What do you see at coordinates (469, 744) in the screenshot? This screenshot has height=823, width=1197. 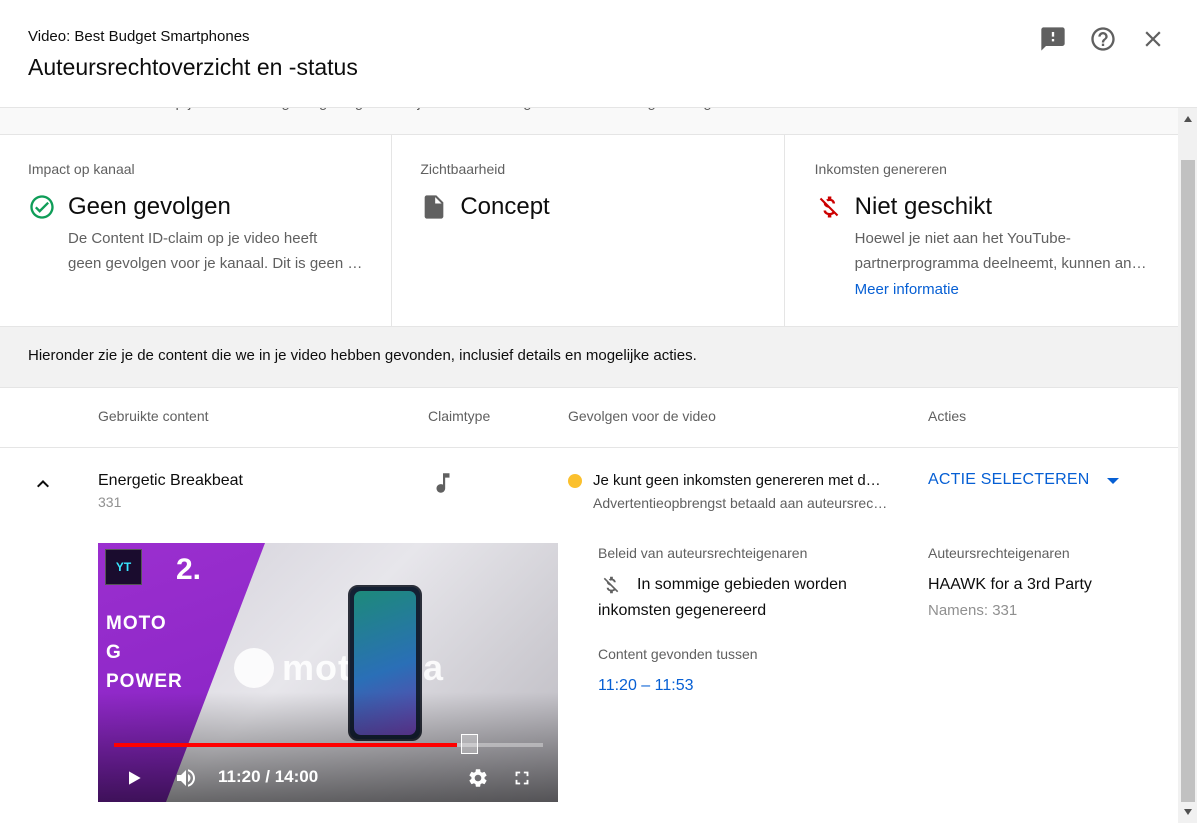 I see `scrubber-handle` at bounding box center [469, 744].